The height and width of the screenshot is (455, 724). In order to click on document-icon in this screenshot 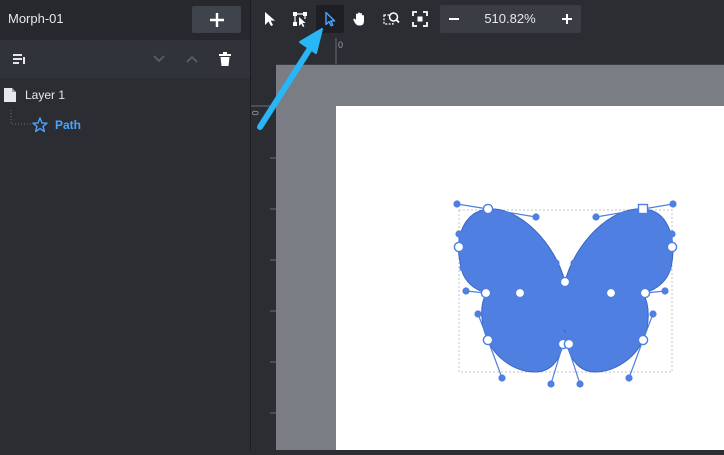, I will do `click(10, 95)`.